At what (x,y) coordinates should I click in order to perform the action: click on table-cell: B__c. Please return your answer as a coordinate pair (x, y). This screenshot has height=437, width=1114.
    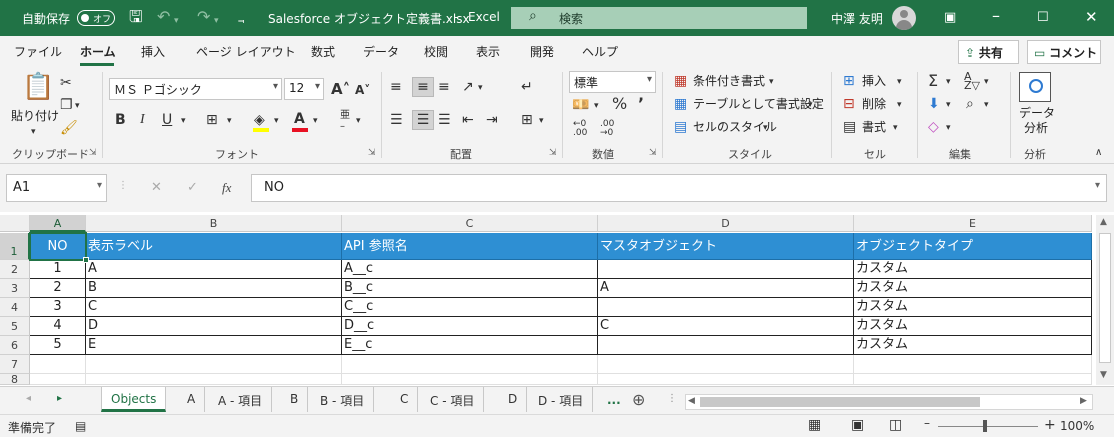
    Looking at the image, I should click on (470, 288).